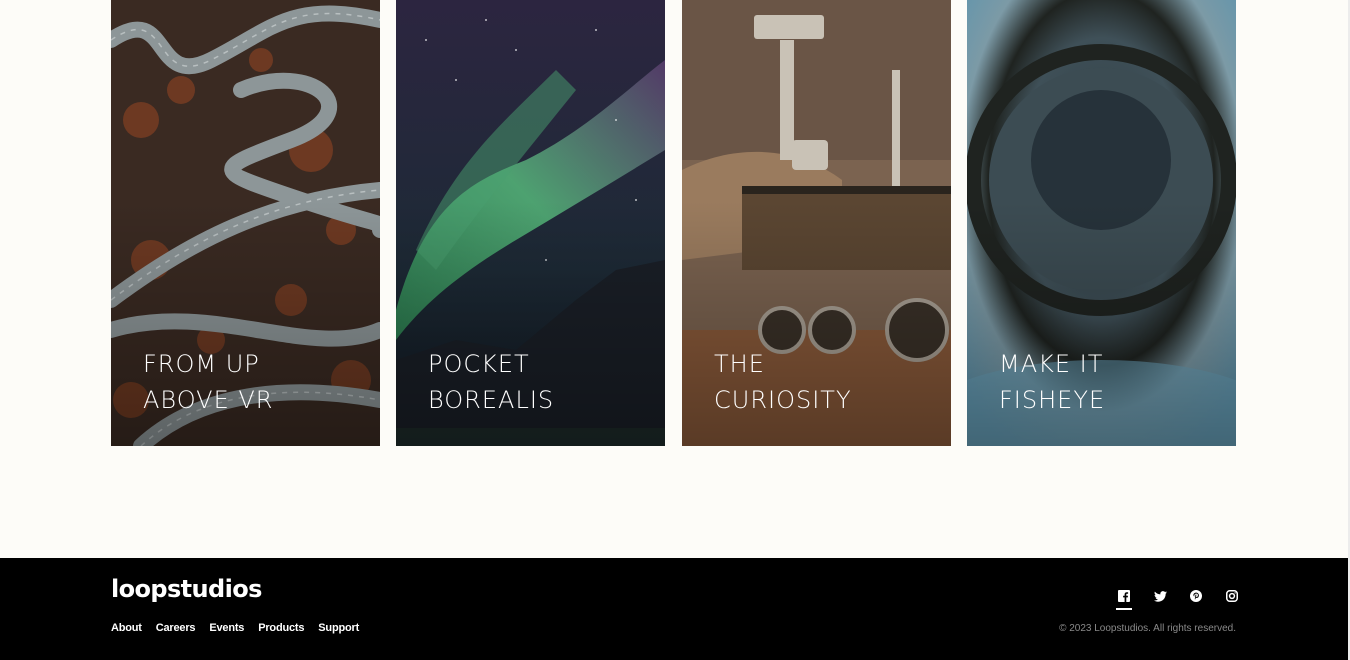 The width and height of the screenshot is (1350, 660). What do you see at coordinates (533, 382) in the screenshot?
I see `card-title: Pocket borealis` at bounding box center [533, 382].